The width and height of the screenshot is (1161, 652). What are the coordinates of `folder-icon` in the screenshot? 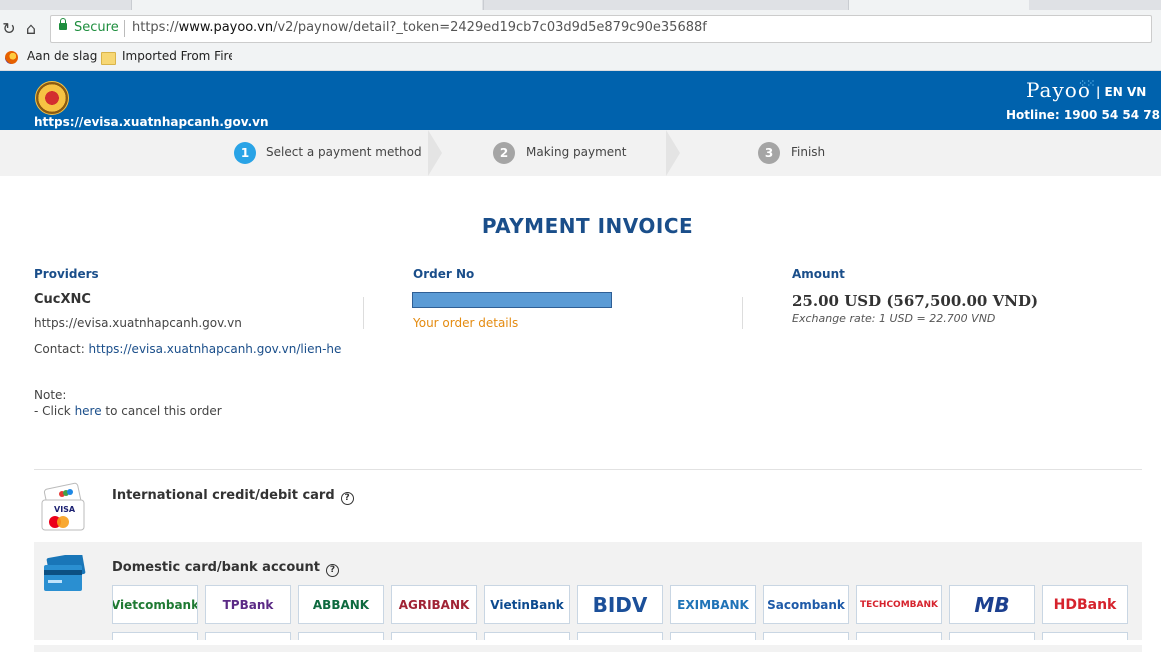 It's located at (108, 58).